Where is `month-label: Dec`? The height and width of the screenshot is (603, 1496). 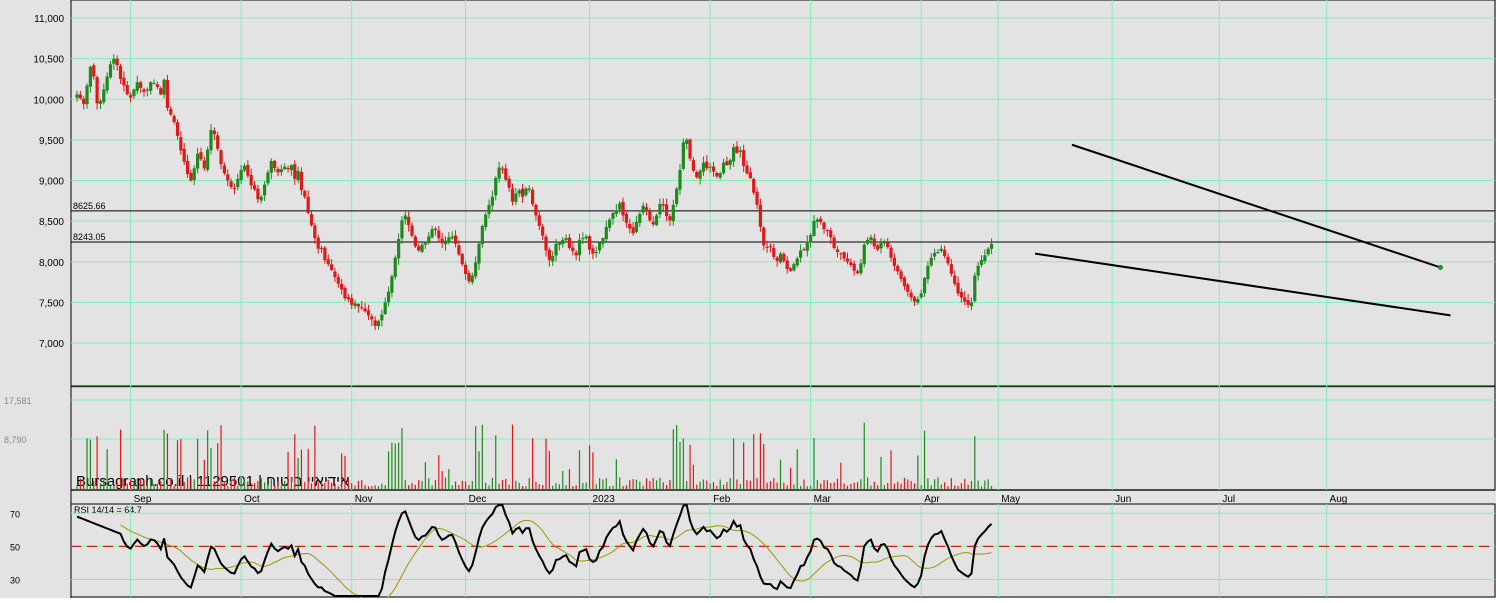 month-label: Dec is located at coordinates (478, 499).